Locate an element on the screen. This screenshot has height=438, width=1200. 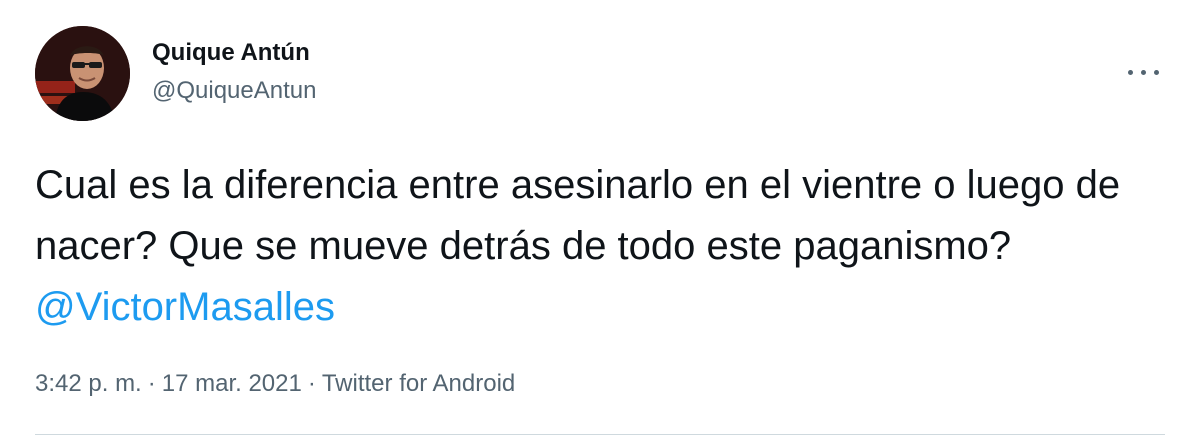
author-info: Quique Antún @QuiqueAntun is located at coordinates (234, 72).